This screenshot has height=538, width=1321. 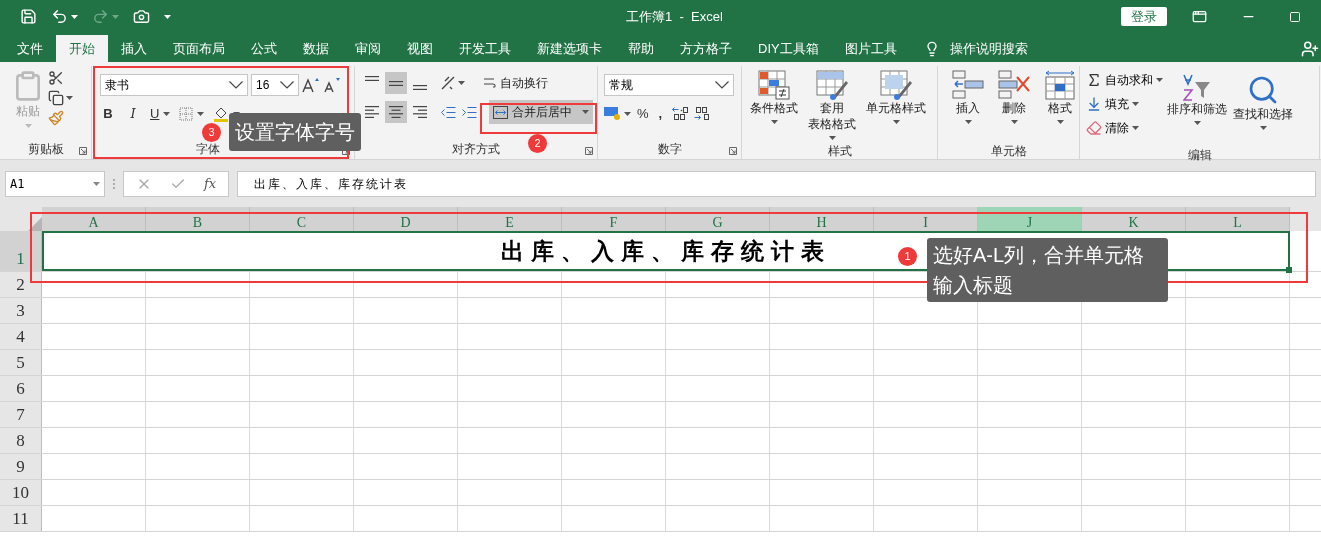 What do you see at coordinates (968, 104) in the screenshot?
I see `insert-cells-button: 插入` at bounding box center [968, 104].